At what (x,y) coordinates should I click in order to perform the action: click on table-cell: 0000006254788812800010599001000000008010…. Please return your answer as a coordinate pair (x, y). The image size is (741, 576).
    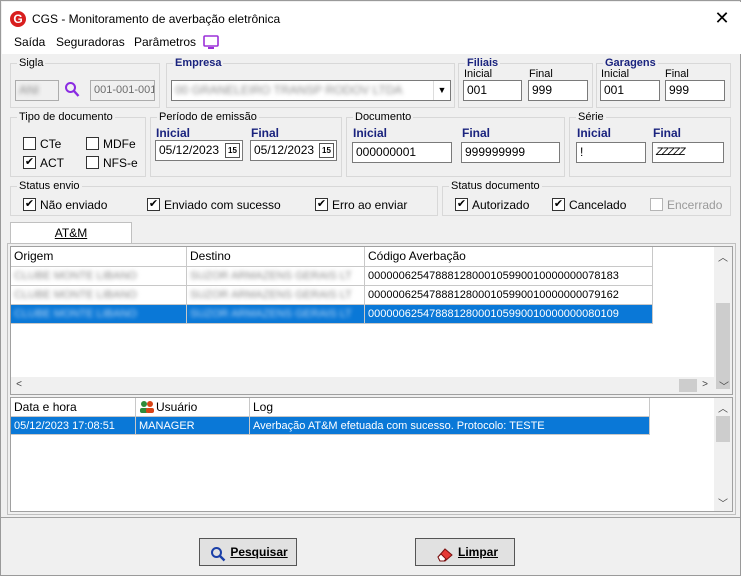
    Looking at the image, I should click on (509, 314).